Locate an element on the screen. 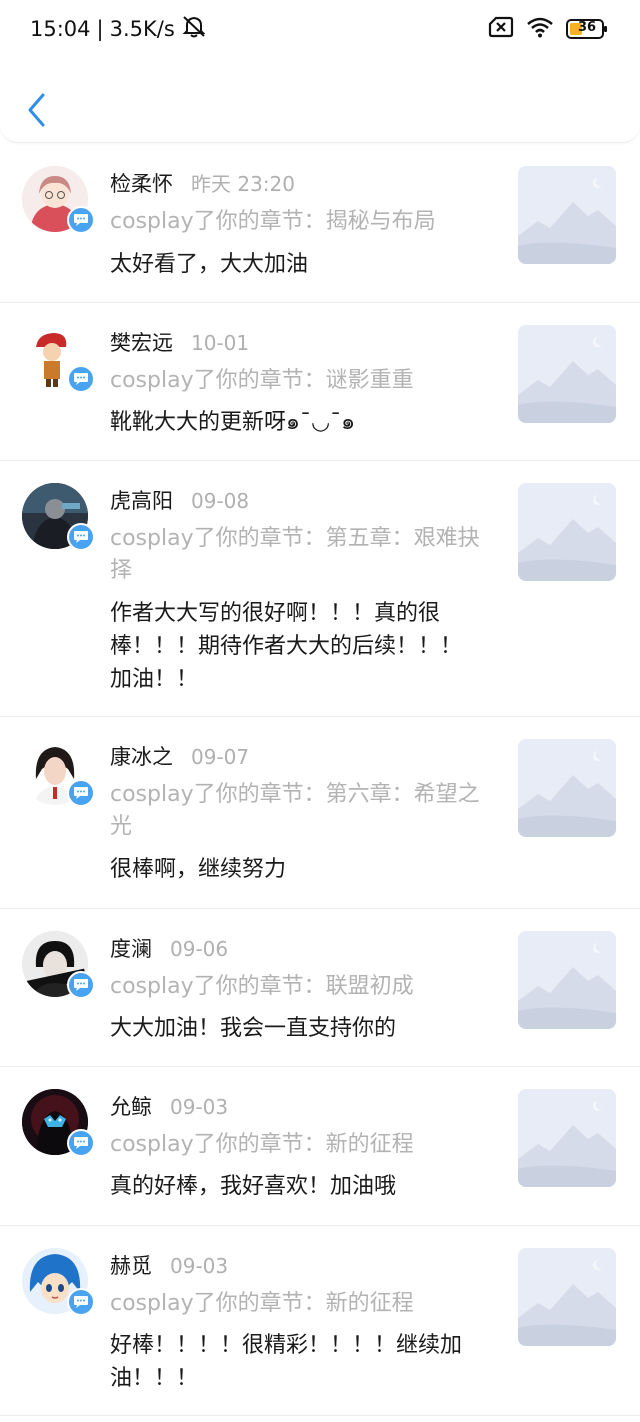  list-item: 允鲸 09-03 cosplay了你的章节：新的征程 真的好棒，我好喜欢！加油哦 is located at coordinates (320, 1146).